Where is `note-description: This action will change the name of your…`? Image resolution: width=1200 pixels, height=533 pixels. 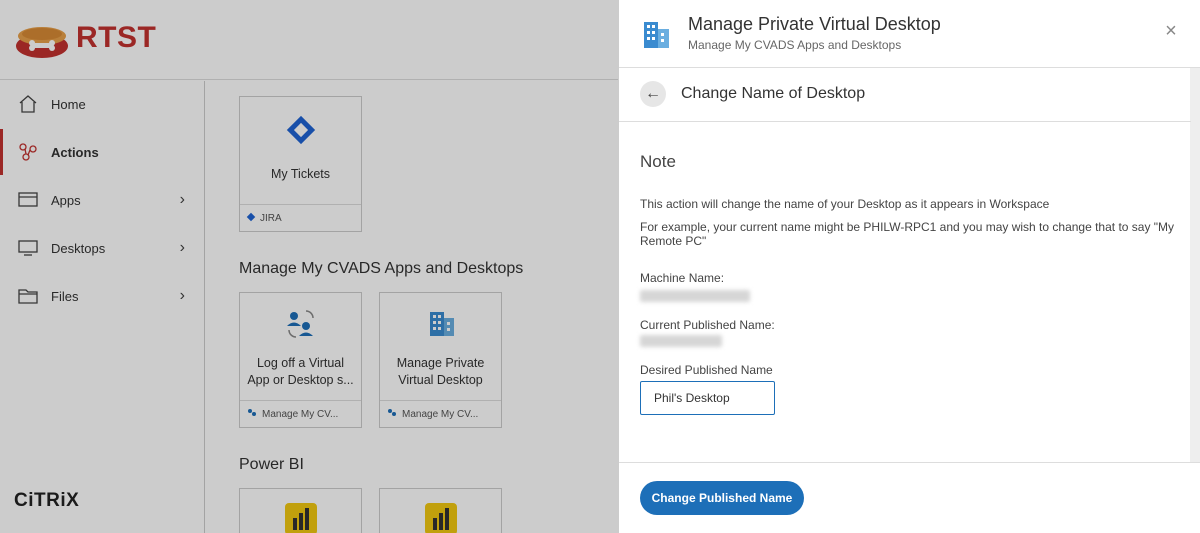
note-description: This action will change the name of your… is located at coordinates (845, 204).